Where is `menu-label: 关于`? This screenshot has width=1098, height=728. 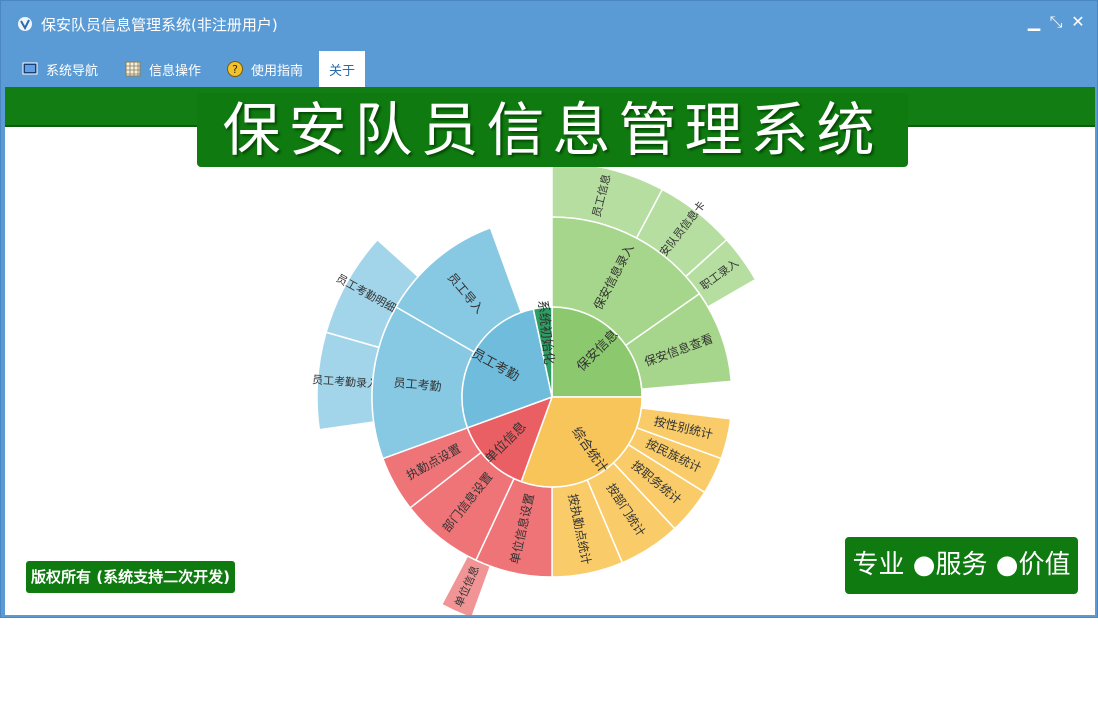
menu-label: 关于 is located at coordinates (342, 71).